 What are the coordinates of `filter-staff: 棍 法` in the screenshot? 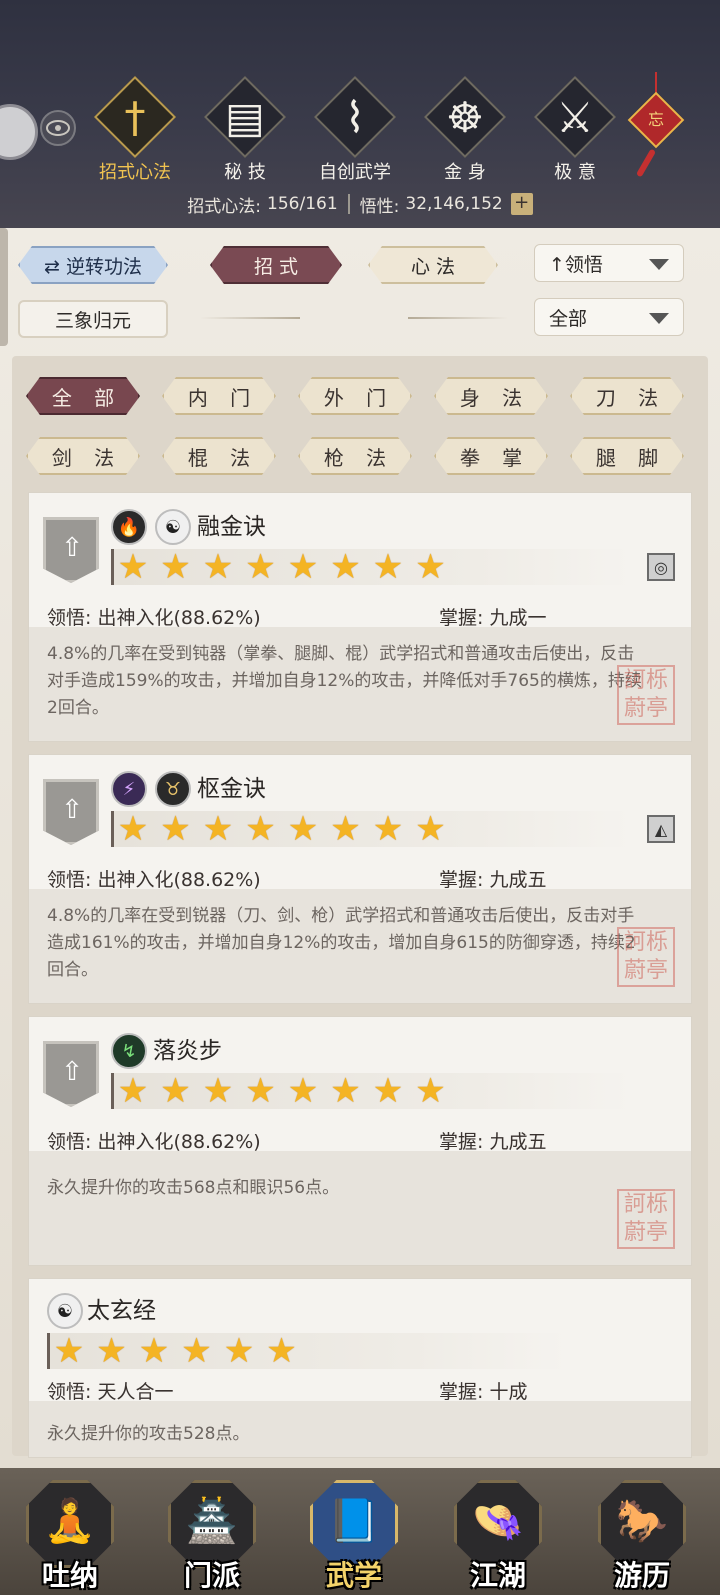 It's located at (219, 456).